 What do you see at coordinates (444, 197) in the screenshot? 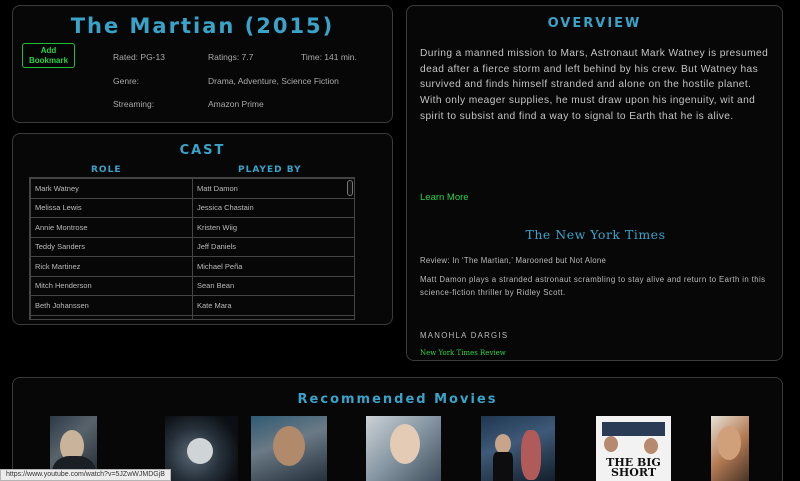
I see `learn-more-link: Learn More` at bounding box center [444, 197].